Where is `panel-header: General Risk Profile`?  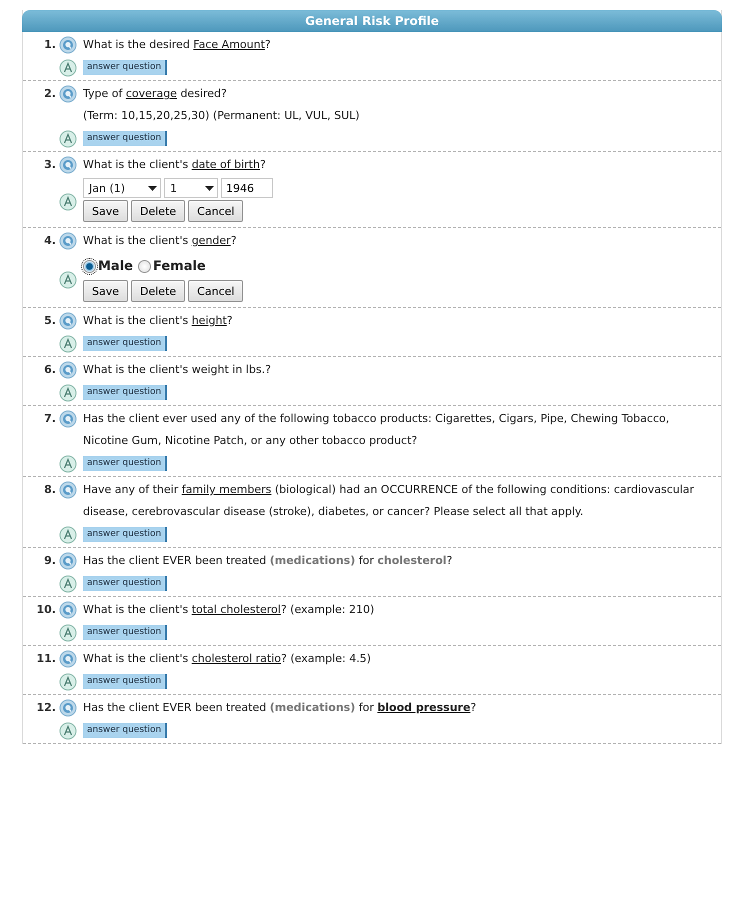
panel-header: General Risk Profile is located at coordinates (372, 21).